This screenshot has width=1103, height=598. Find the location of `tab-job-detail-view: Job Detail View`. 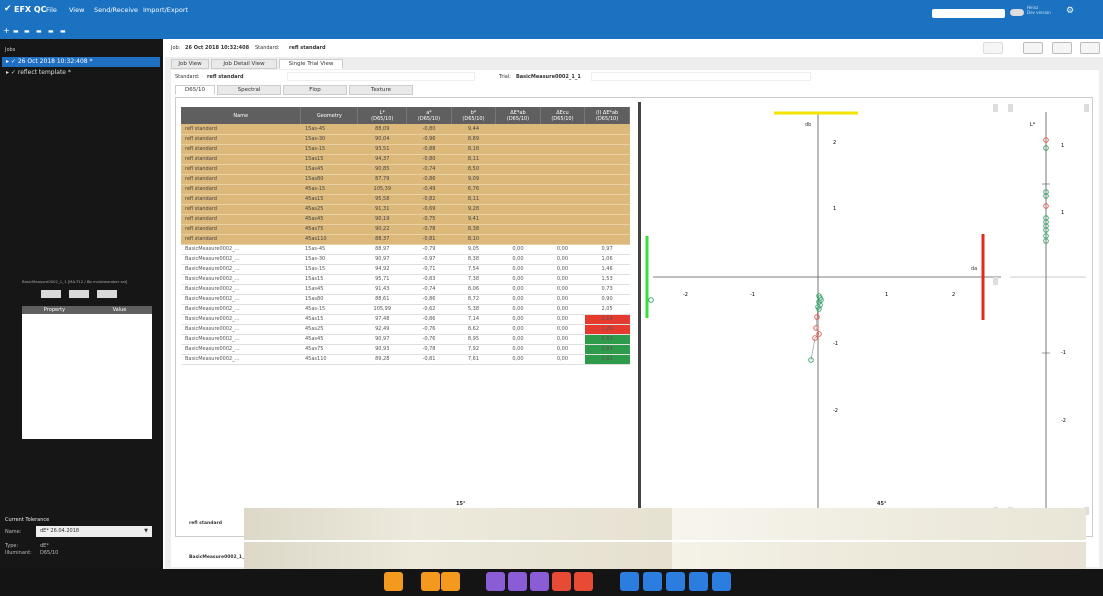

tab-job-detail-view: Job Detail View is located at coordinates (244, 64).